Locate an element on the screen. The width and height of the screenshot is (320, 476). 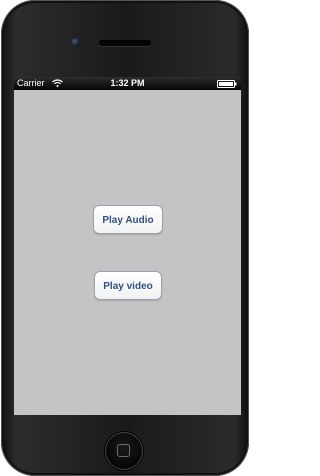
play-audio-button: Play Audio is located at coordinates (128, 219).